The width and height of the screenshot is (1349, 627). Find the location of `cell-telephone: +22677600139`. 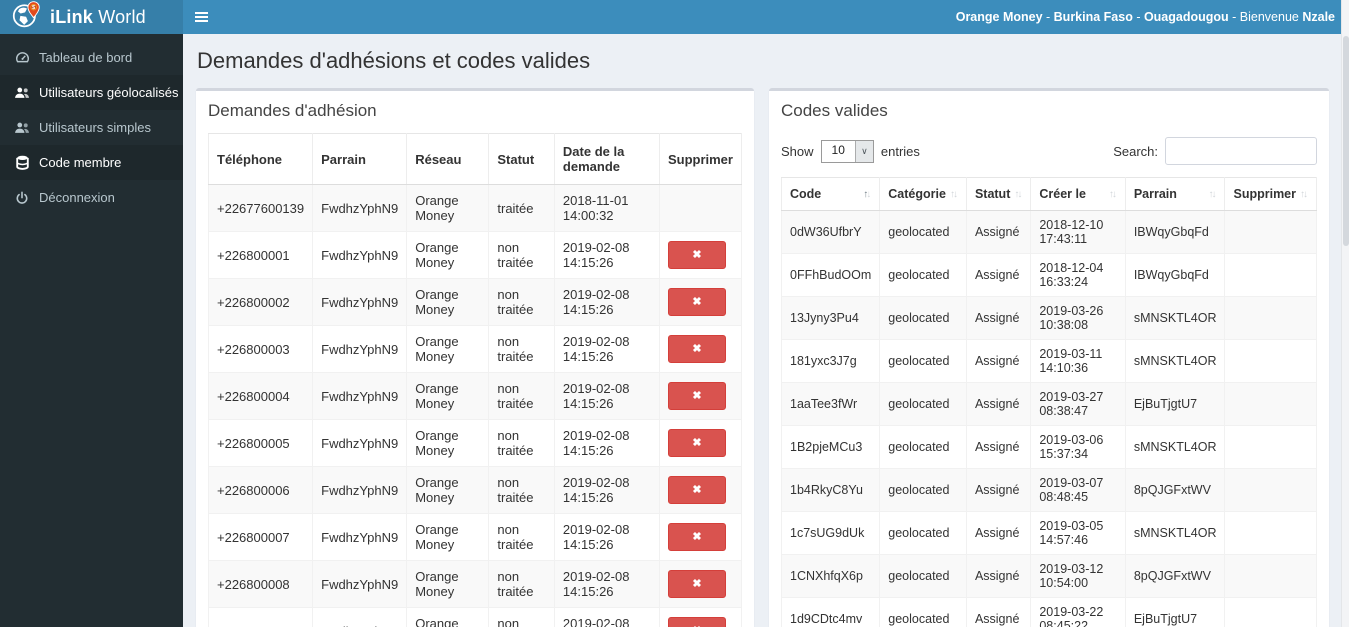

cell-telephone: +22677600139 is located at coordinates (260, 208).